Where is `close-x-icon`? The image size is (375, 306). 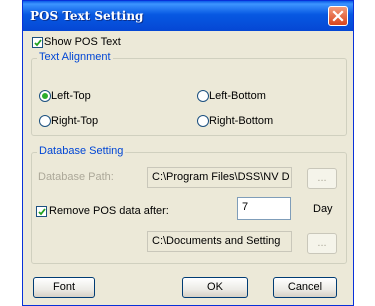 close-x-icon is located at coordinates (338, 16).